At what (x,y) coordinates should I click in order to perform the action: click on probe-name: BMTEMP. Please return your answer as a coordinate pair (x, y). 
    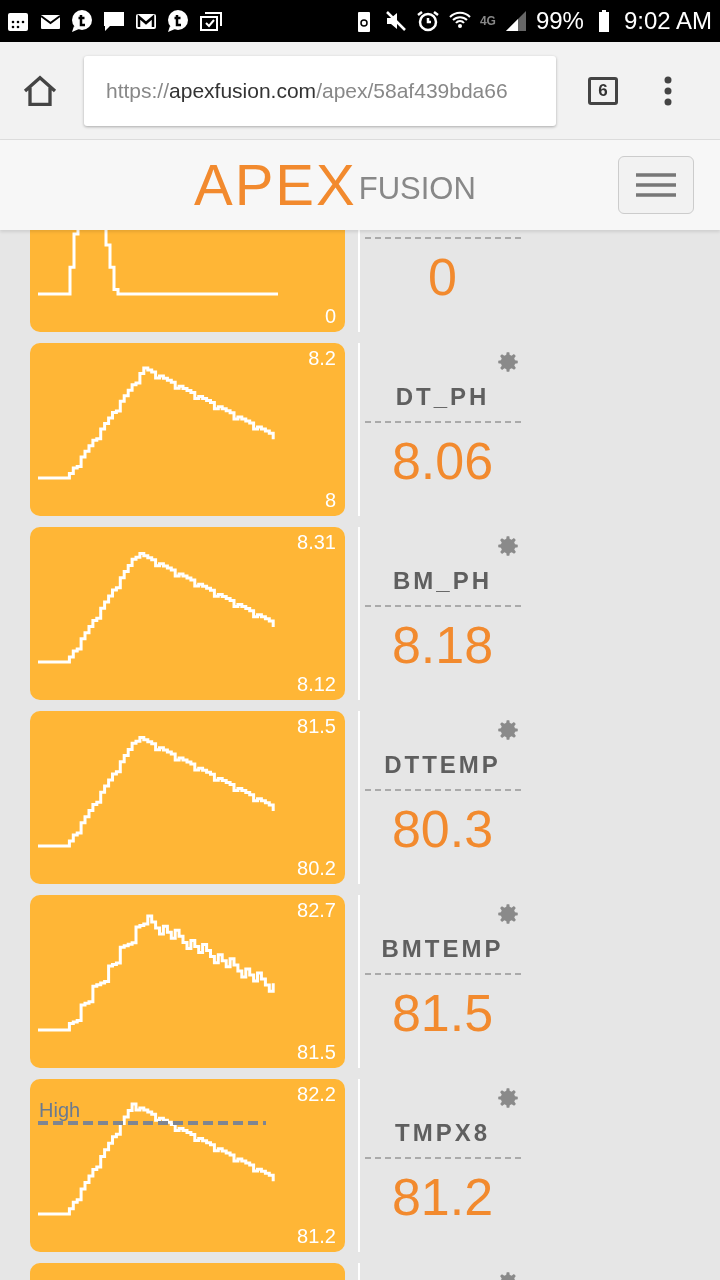
    Looking at the image, I should click on (442, 948).